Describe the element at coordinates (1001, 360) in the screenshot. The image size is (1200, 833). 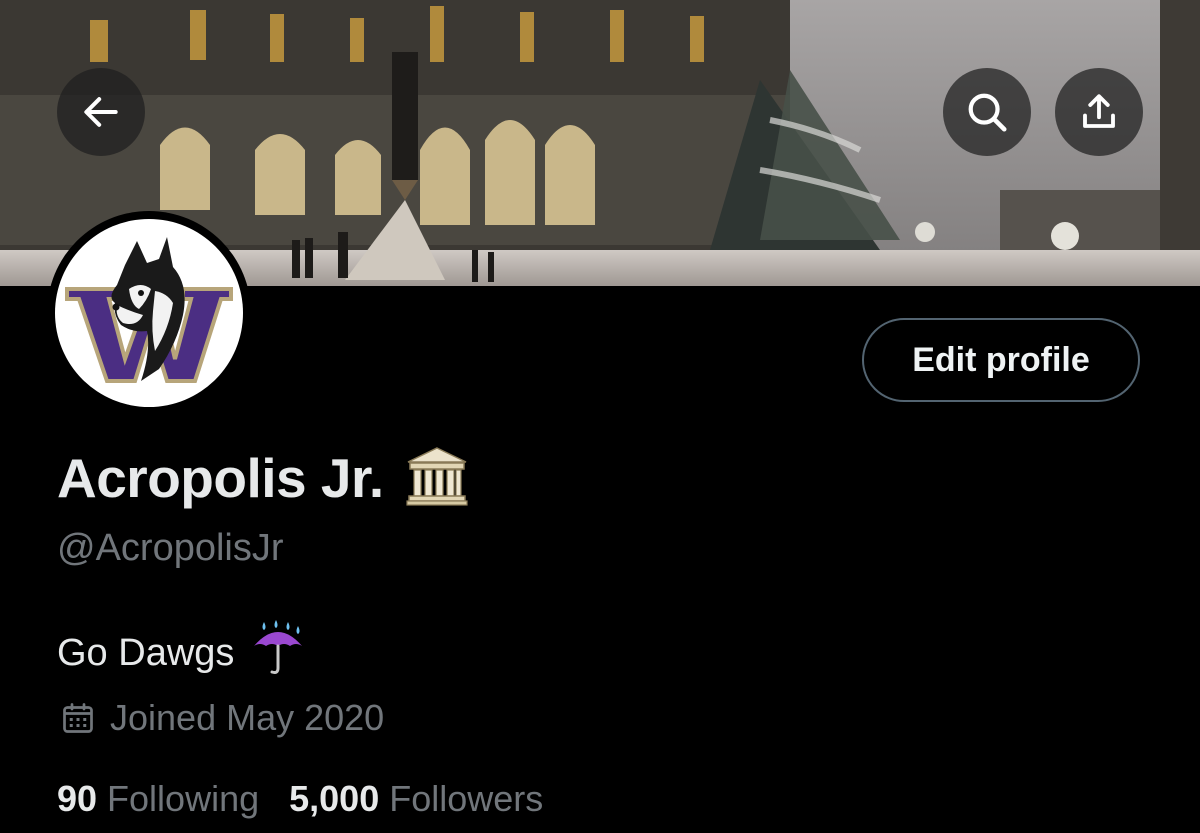
I see `edit-profile-button: Edit profile` at that location.